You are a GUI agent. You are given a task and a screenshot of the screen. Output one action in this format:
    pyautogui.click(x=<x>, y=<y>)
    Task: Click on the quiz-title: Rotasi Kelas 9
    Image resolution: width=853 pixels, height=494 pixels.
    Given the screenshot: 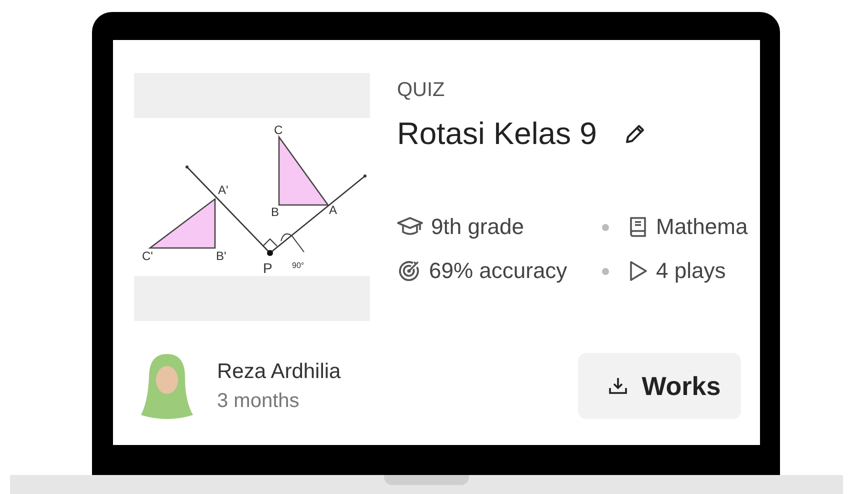 What is the action you would take?
    pyautogui.click(x=497, y=134)
    